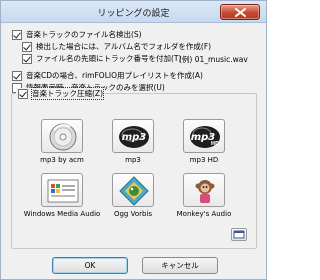  I want to click on encoder-settings-button, so click(239, 234).